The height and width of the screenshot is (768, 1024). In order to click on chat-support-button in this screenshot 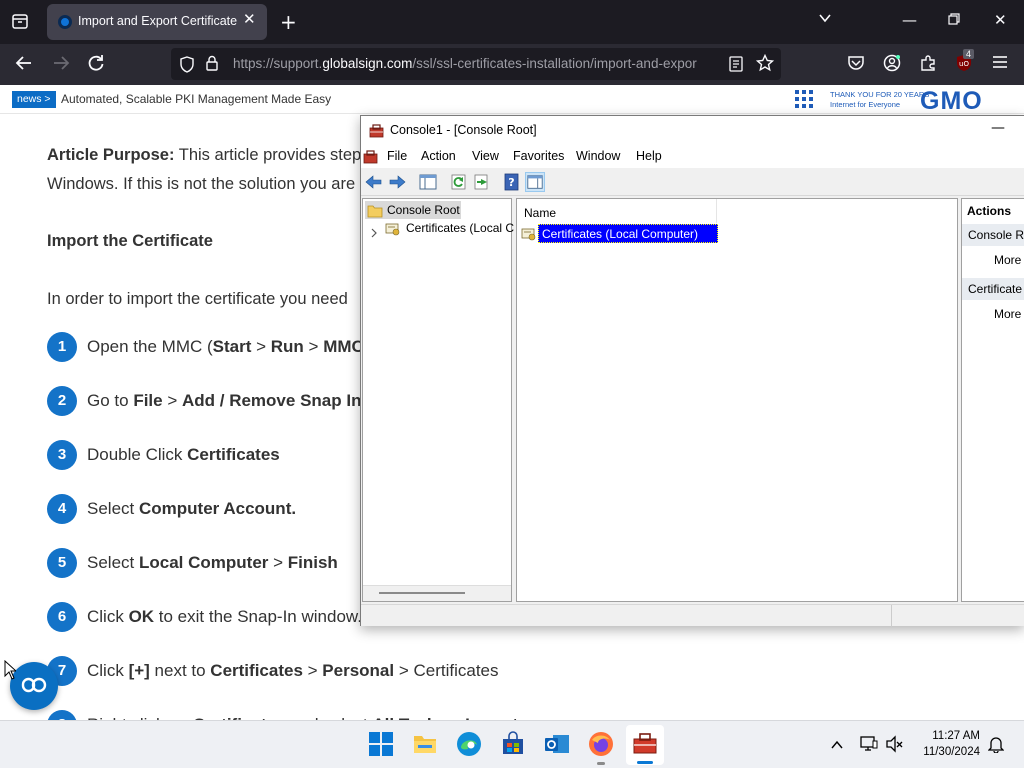, I will do `click(34, 686)`.